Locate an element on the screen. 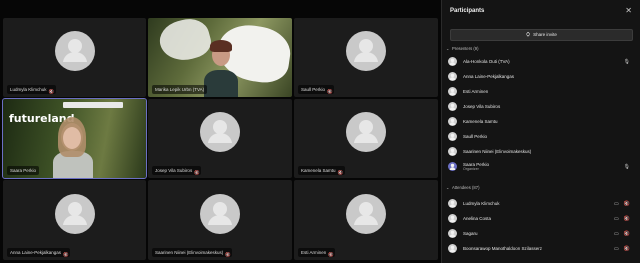  participant-row: Kamenela Samtu is located at coordinates (541, 121).